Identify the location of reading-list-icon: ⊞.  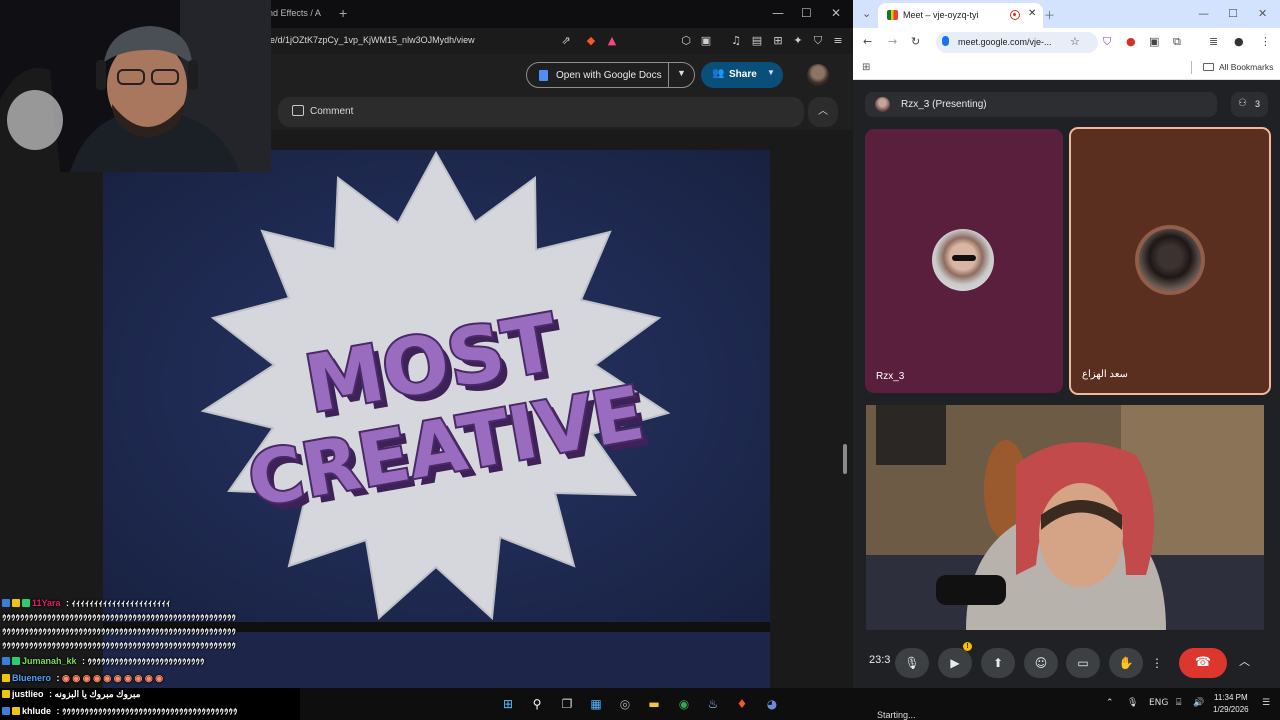
(778, 41).